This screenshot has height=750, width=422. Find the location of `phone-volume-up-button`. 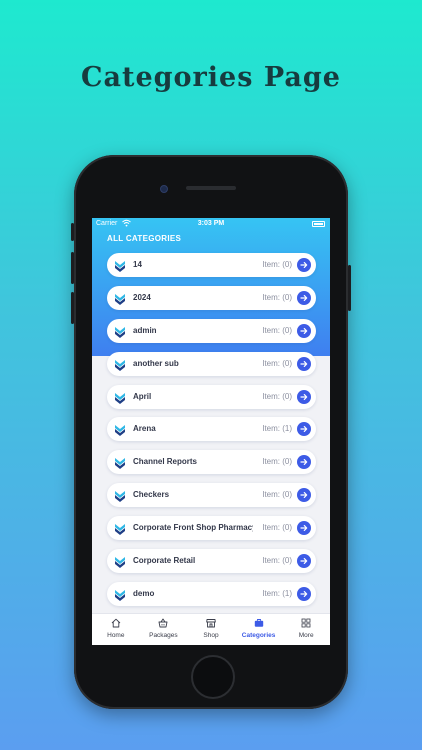

phone-volume-up-button is located at coordinates (72, 268).